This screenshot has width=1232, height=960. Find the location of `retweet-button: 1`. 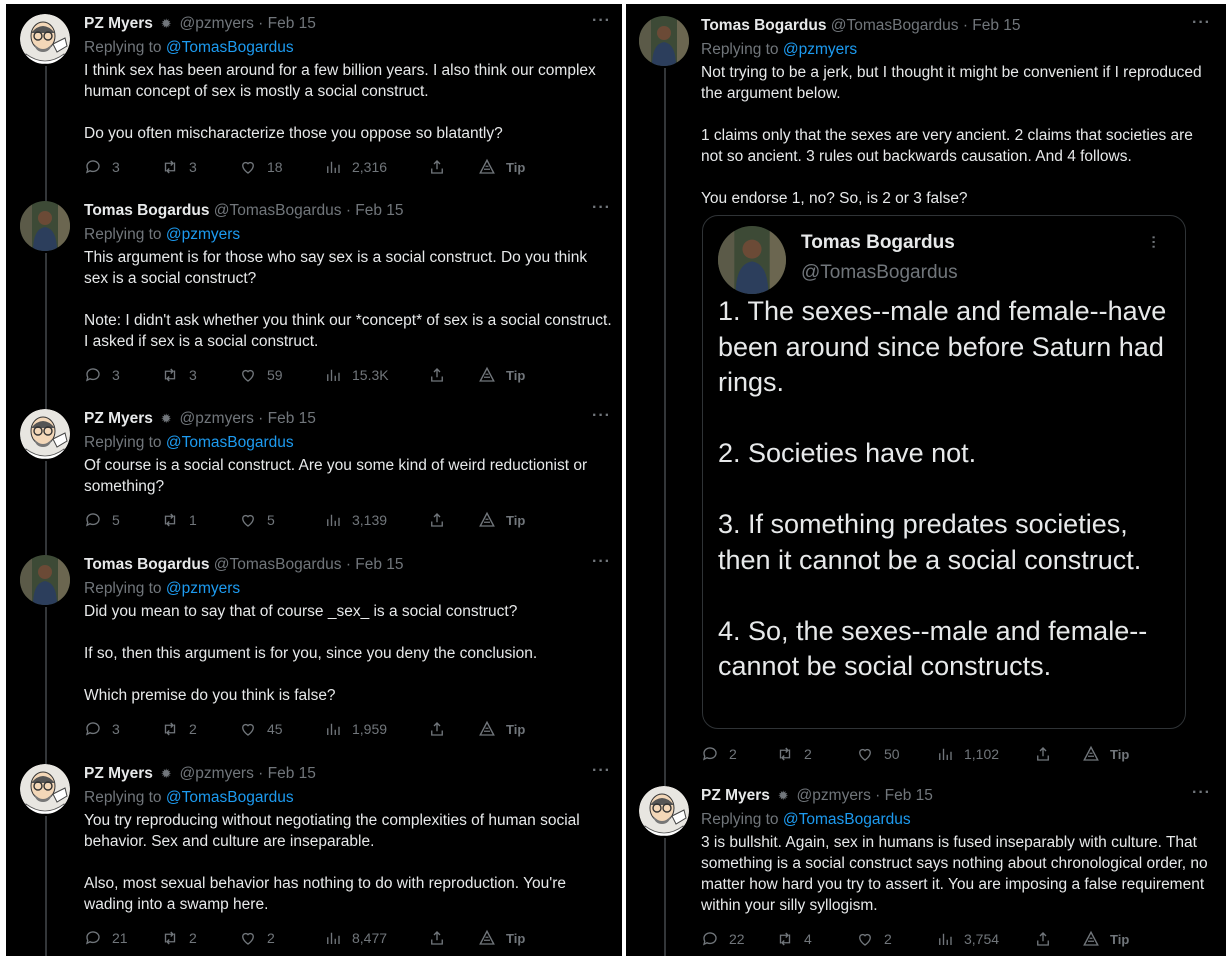

retweet-button: 1 is located at coordinates (179, 520).